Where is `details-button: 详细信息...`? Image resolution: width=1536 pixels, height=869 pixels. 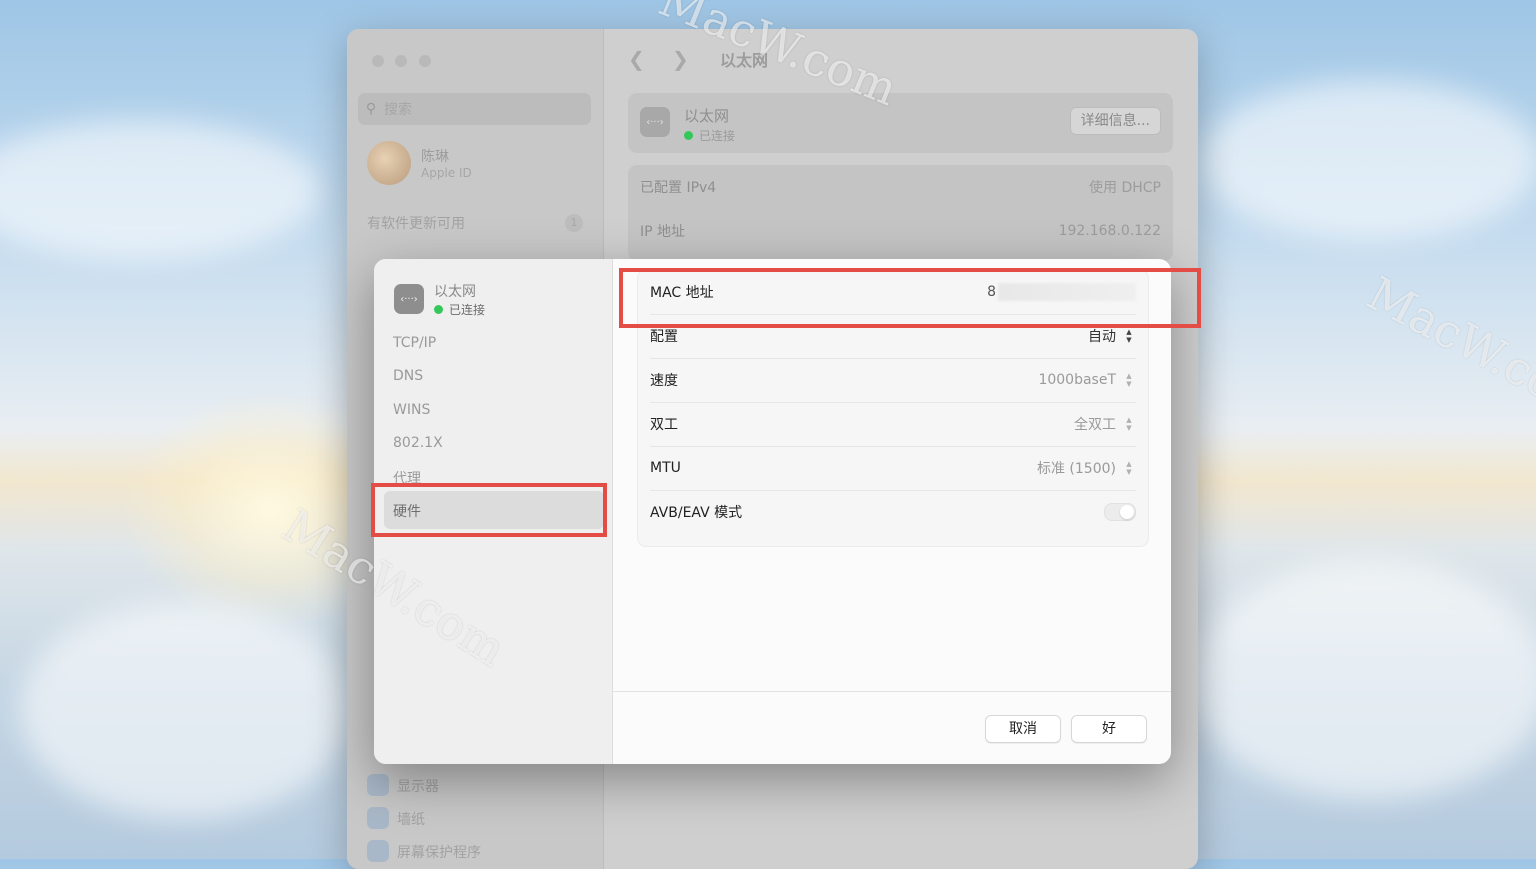 details-button: 详细信息... is located at coordinates (1115, 121).